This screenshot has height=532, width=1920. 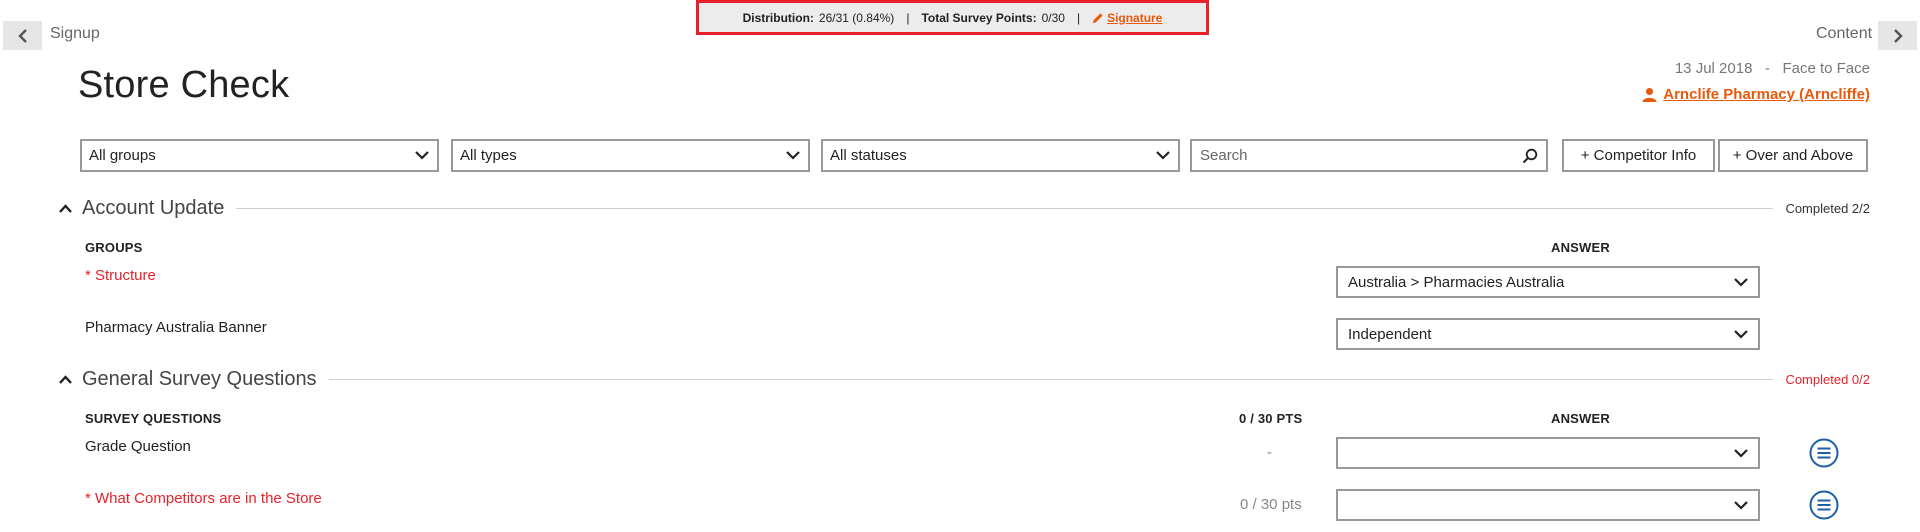 What do you see at coordinates (868, 155) in the screenshot?
I see `statuses-filter-value: All statuses` at bounding box center [868, 155].